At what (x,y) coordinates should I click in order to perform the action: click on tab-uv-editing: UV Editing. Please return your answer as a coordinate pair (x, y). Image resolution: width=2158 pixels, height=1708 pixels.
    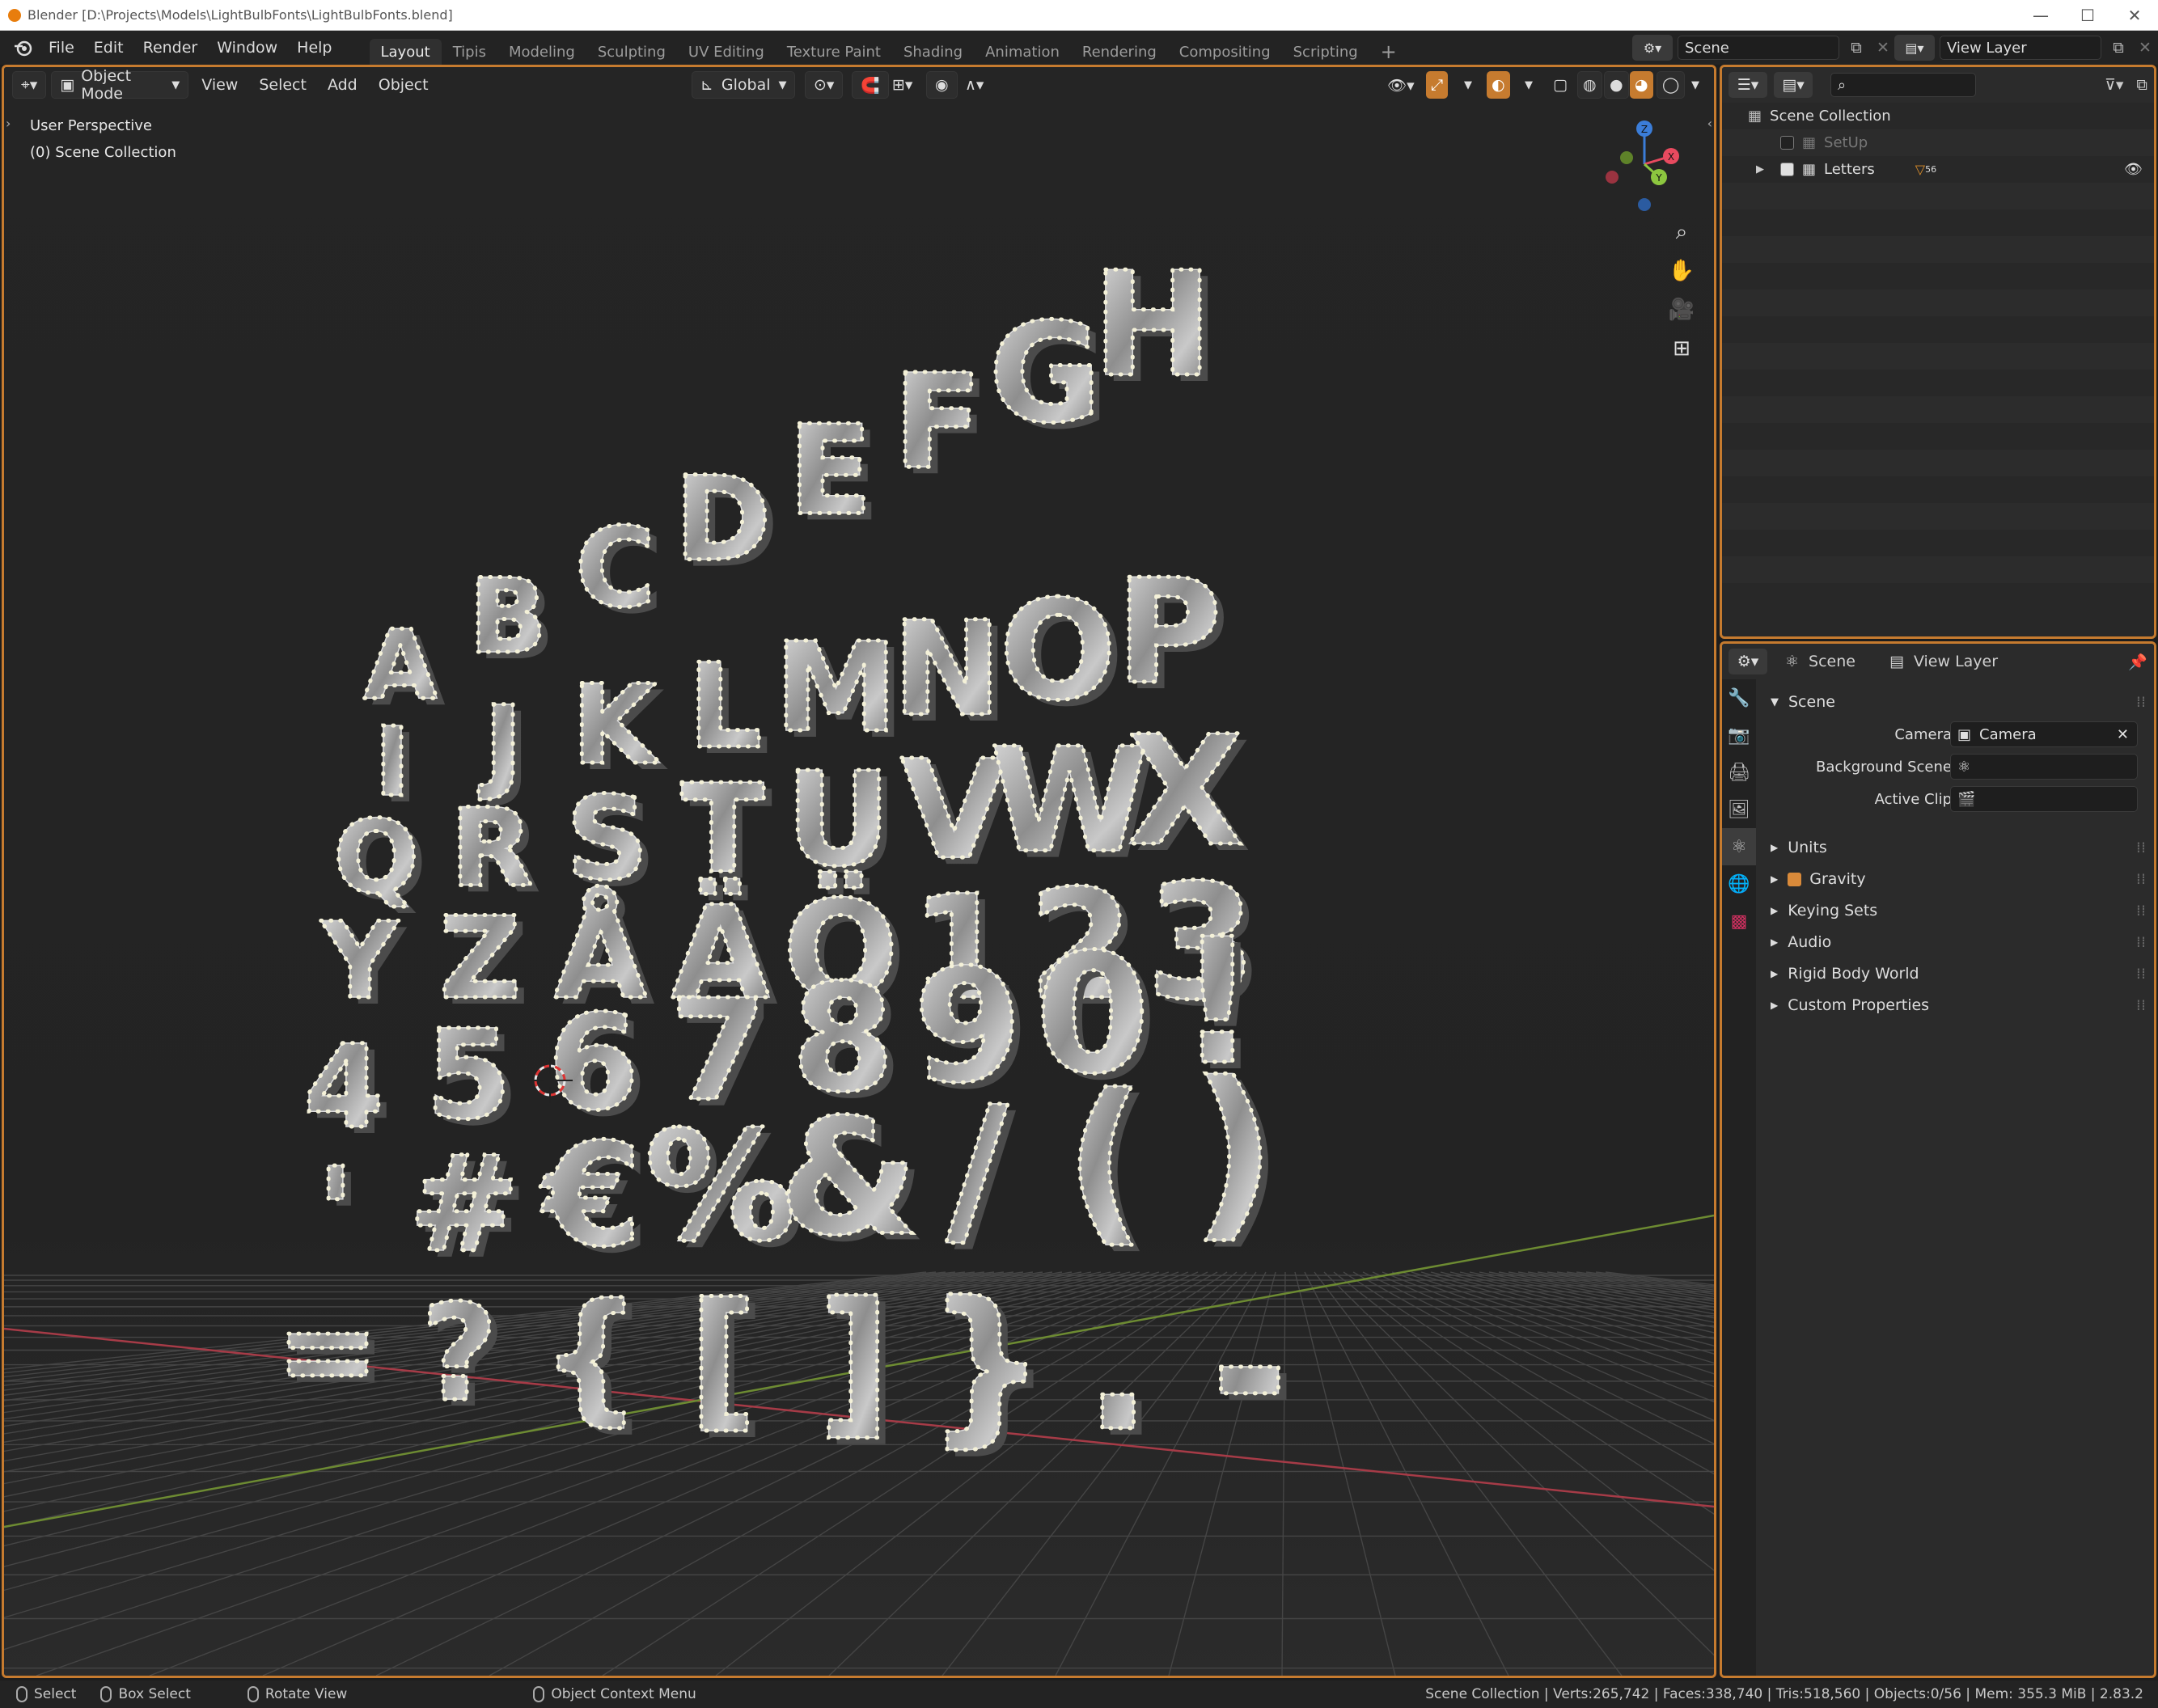
    Looking at the image, I should click on (726, 52).